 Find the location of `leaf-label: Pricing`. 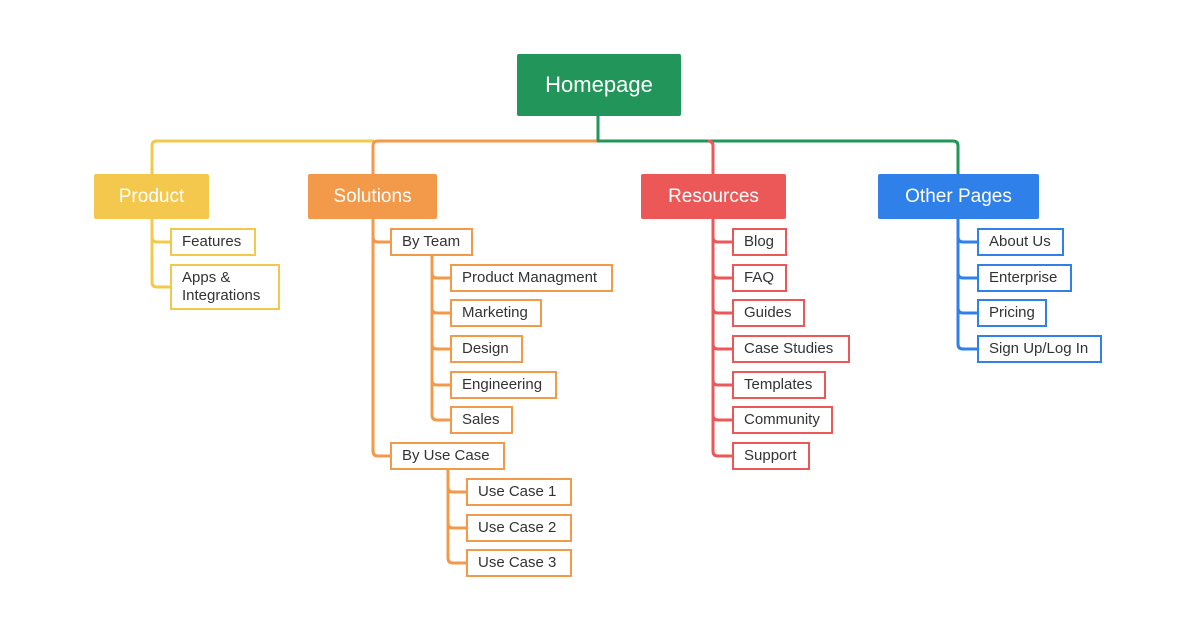

leaf-label: Pricing is located at coordinates (1012, 312).